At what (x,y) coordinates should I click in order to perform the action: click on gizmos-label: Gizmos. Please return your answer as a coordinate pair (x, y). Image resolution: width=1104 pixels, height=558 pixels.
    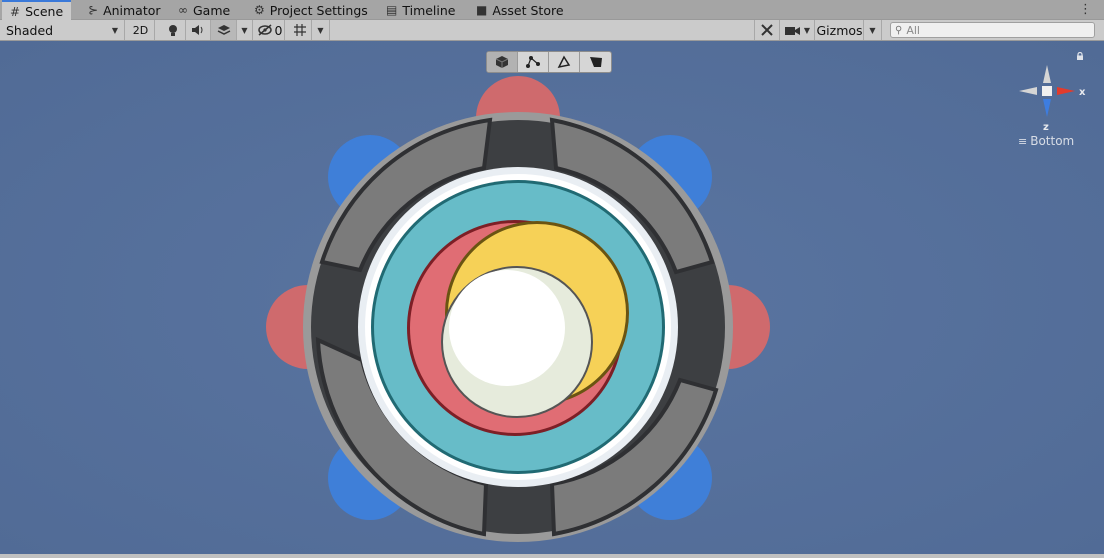
    Looking at the image, I should click on (839, 30).